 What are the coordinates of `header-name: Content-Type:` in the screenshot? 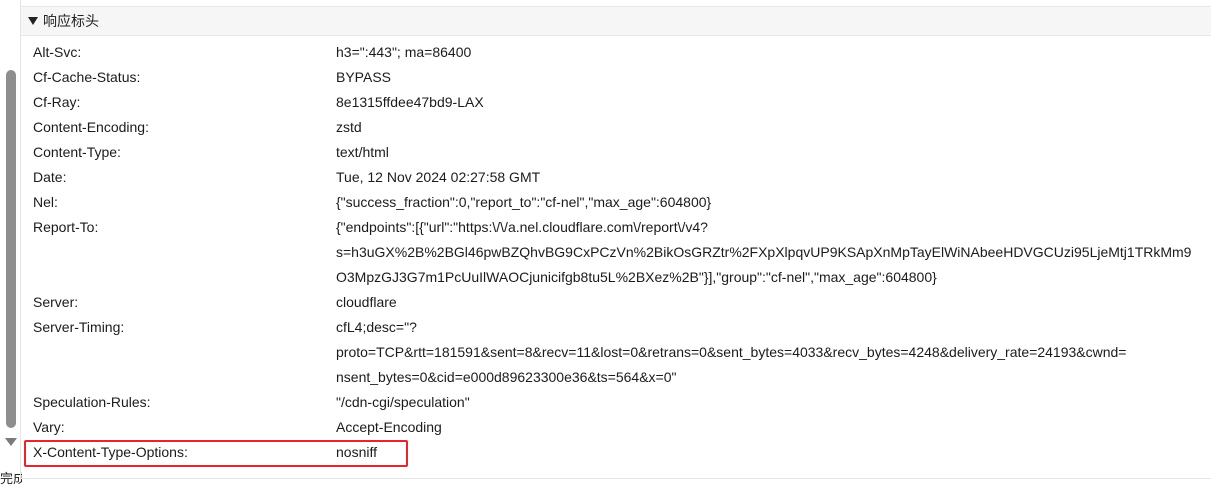 It's located at (77, 152).